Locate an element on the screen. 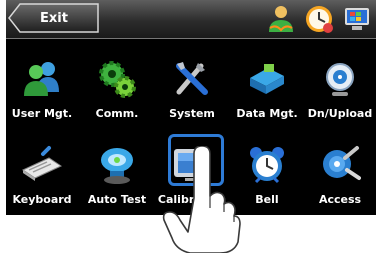  menu-item-label: Access is located at coordinates (340, 199).